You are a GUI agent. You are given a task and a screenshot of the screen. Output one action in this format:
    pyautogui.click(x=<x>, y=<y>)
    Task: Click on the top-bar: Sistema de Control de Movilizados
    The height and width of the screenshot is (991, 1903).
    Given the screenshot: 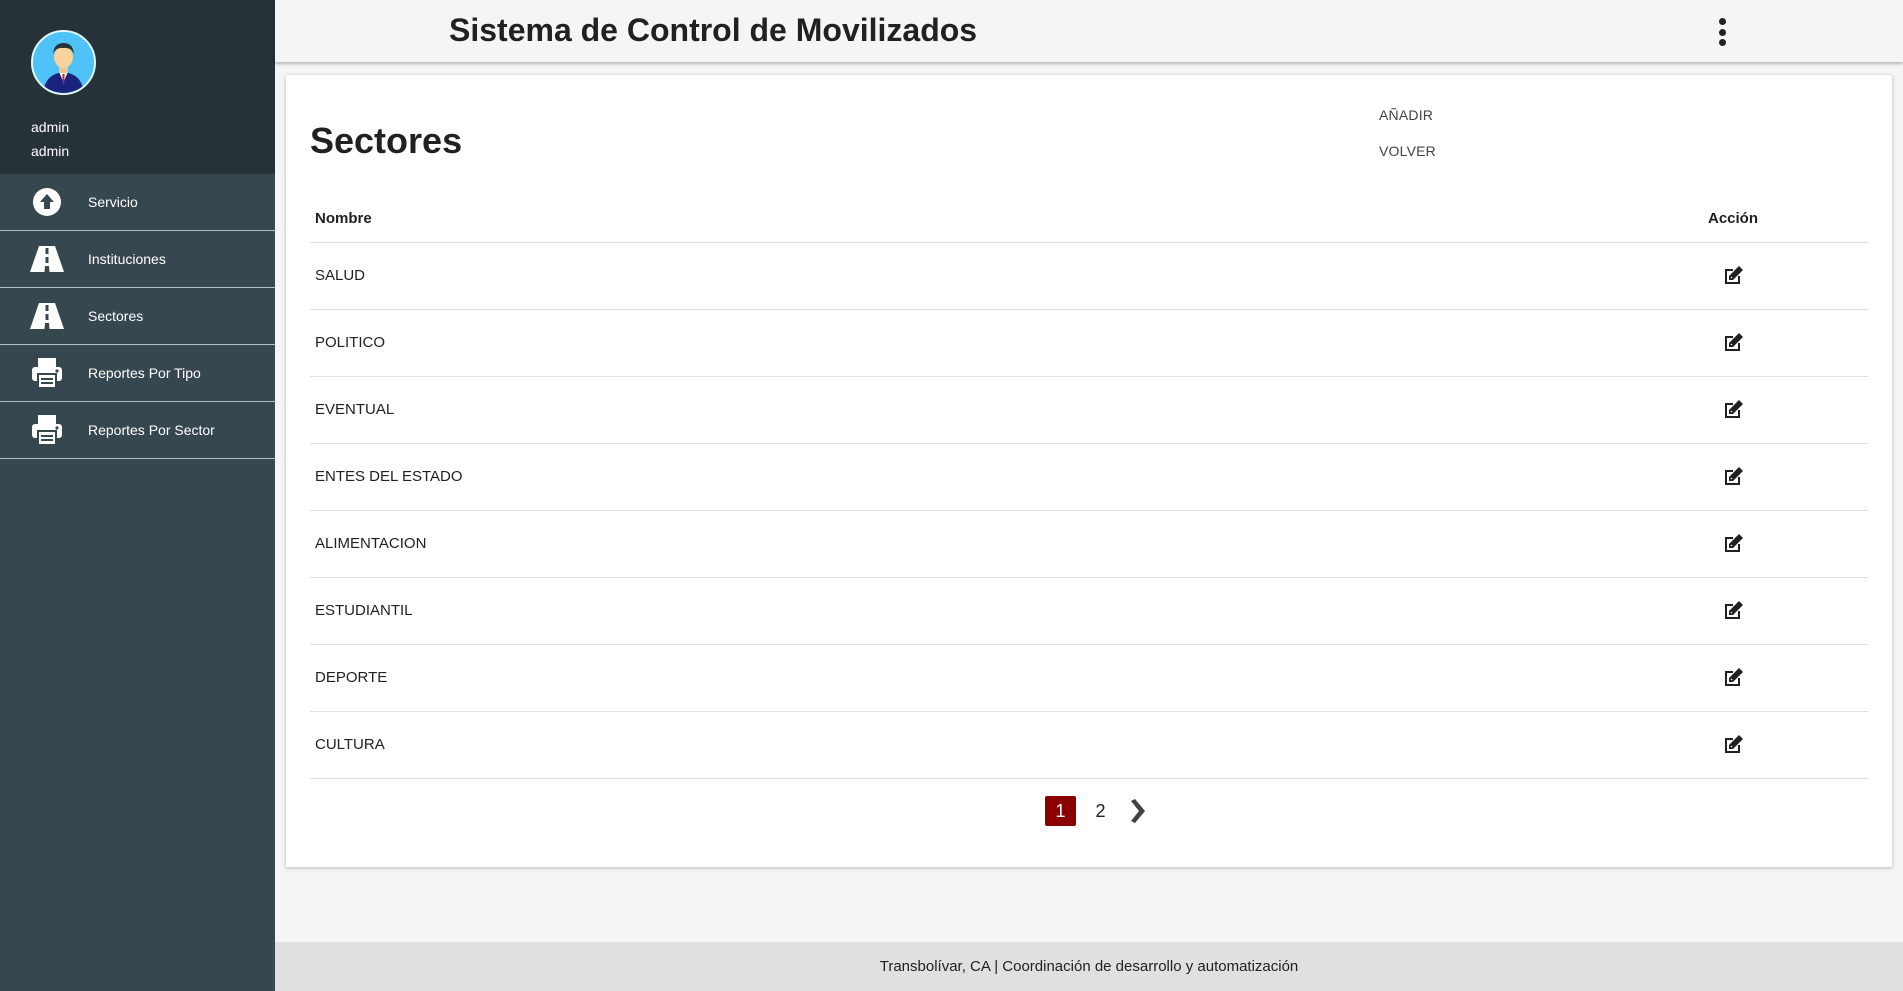 What is the action you would take?
    pyautogui.click(x=1089, y=31)
    